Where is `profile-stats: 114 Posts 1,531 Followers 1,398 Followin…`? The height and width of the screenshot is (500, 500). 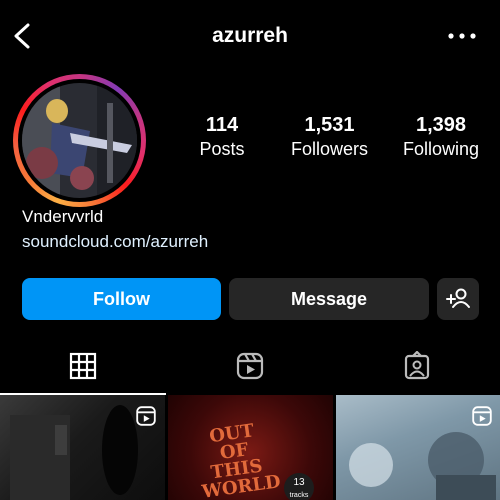
profile-stats: 114 Posts 1,531 Followers 1,398 Followin… is located at coordinates (332, 139).